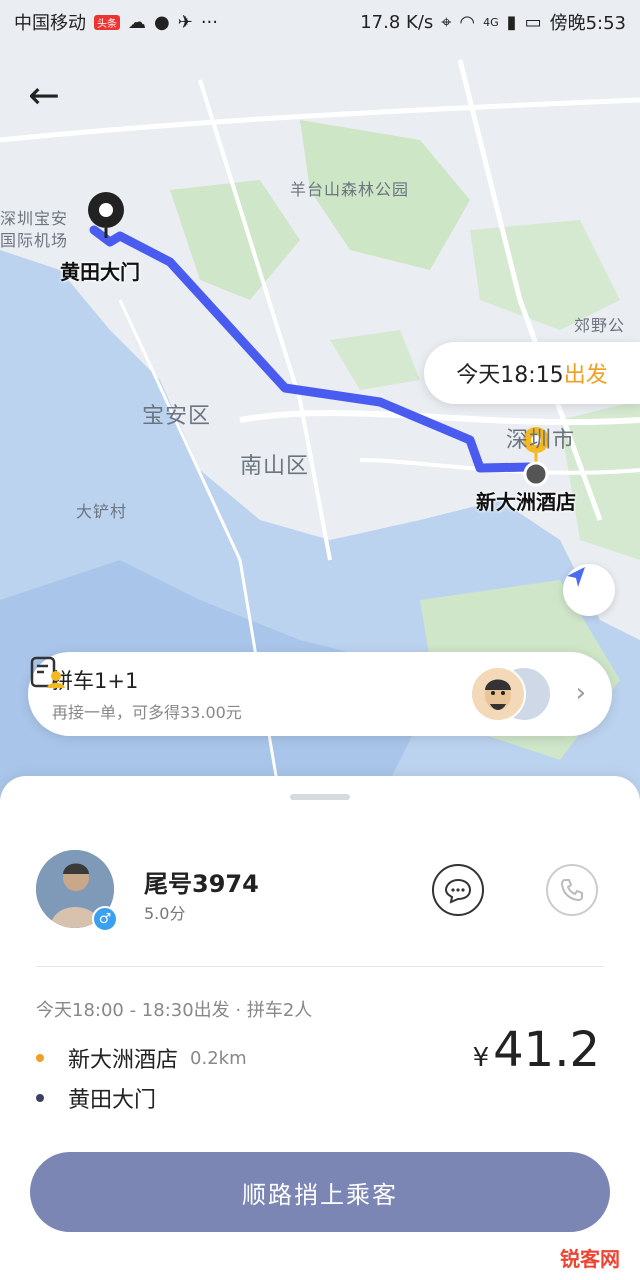  Describe the element at coordinates (95, 681) in the screenshot. I see `carpool-title: 拼车1+1` at that location.